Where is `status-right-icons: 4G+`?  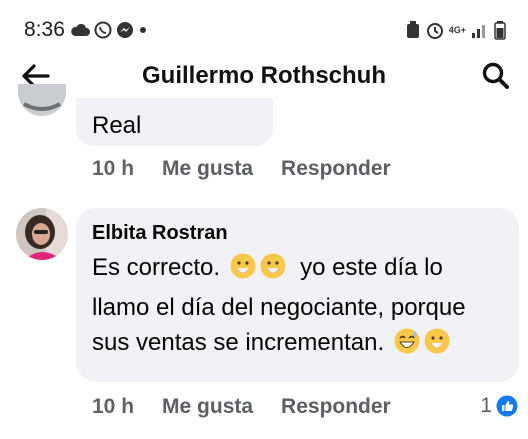 status-right-icons: 4G+ is located at coordinates (455, 30).